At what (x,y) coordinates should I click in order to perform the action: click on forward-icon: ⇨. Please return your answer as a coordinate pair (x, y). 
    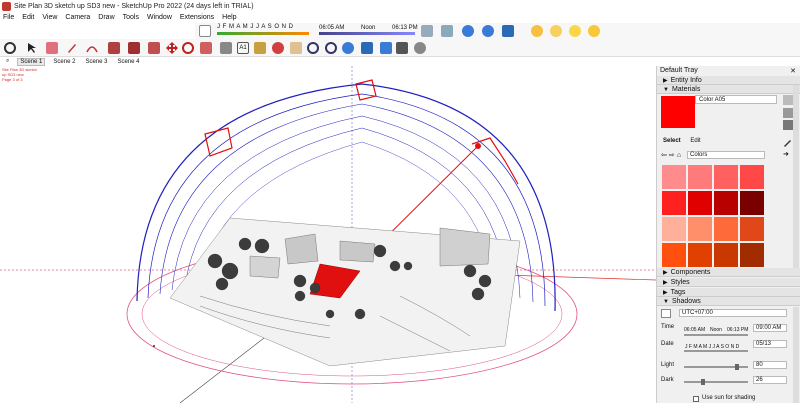
    Looking at the image, I should click on (672, 155).